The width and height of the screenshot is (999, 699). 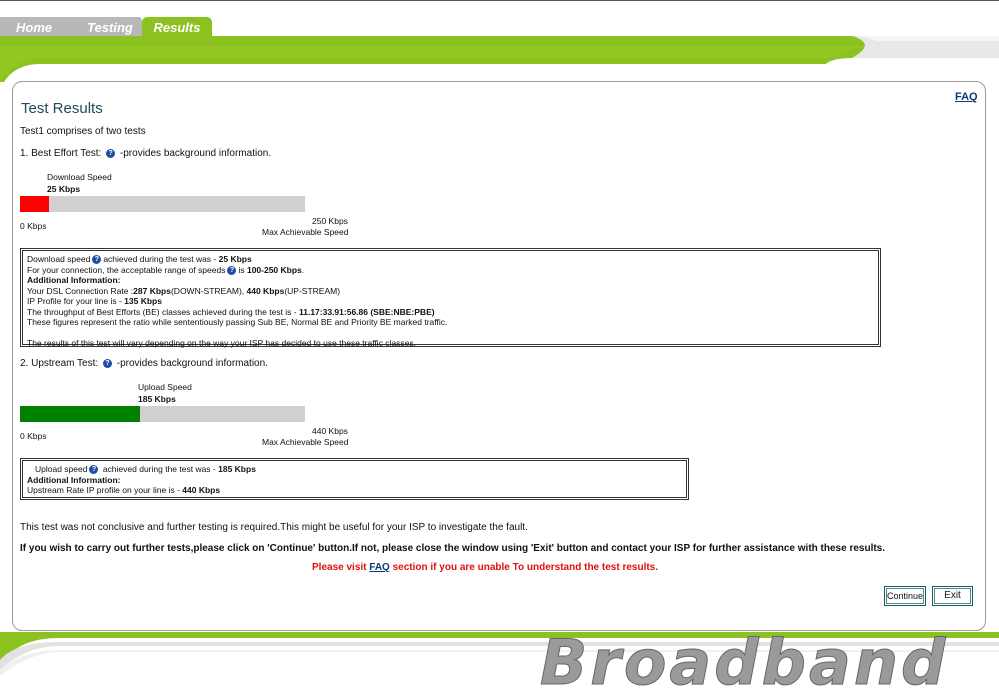 What do you see at coordinates (341, 567) in the screenshot?
I see `faq-notice-prefix: Please visit` at bounding box center [341, 567].